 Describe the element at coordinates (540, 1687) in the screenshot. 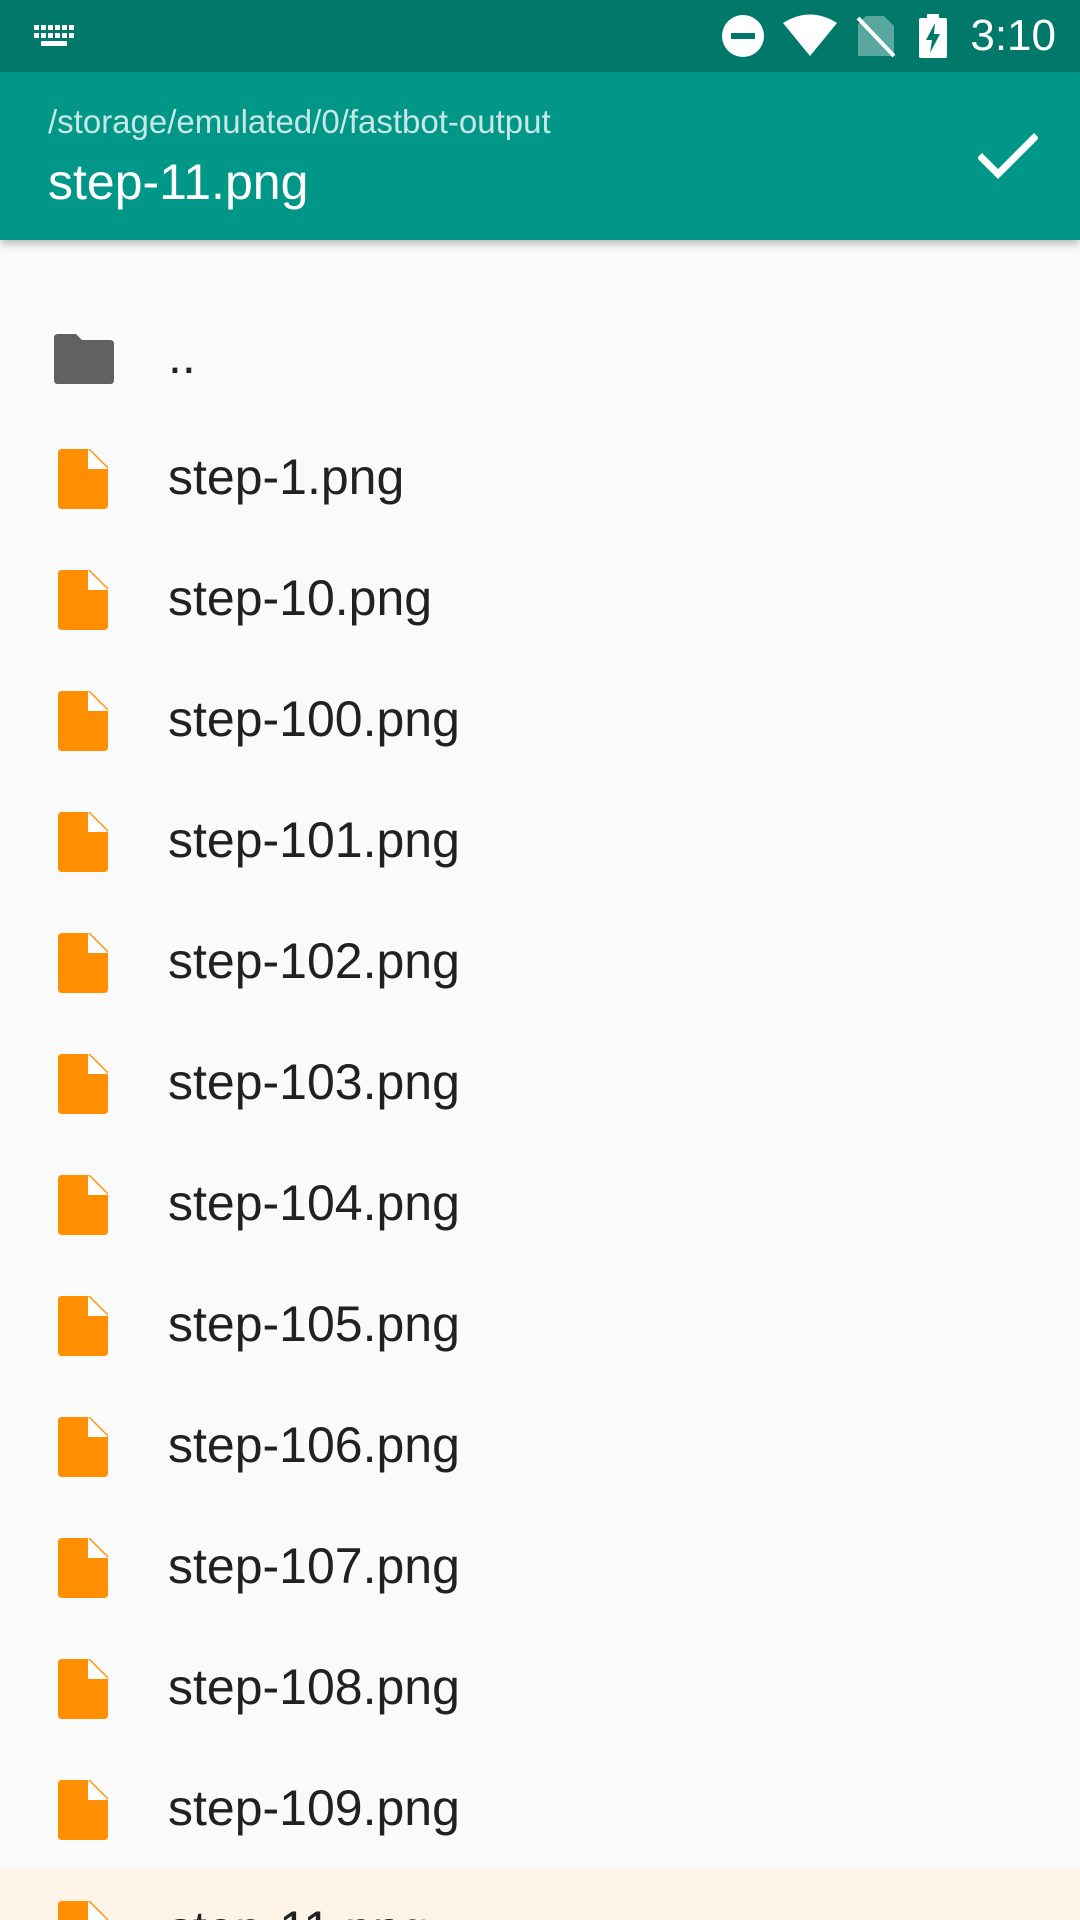

I see `file-row: step-108.png` at that location.